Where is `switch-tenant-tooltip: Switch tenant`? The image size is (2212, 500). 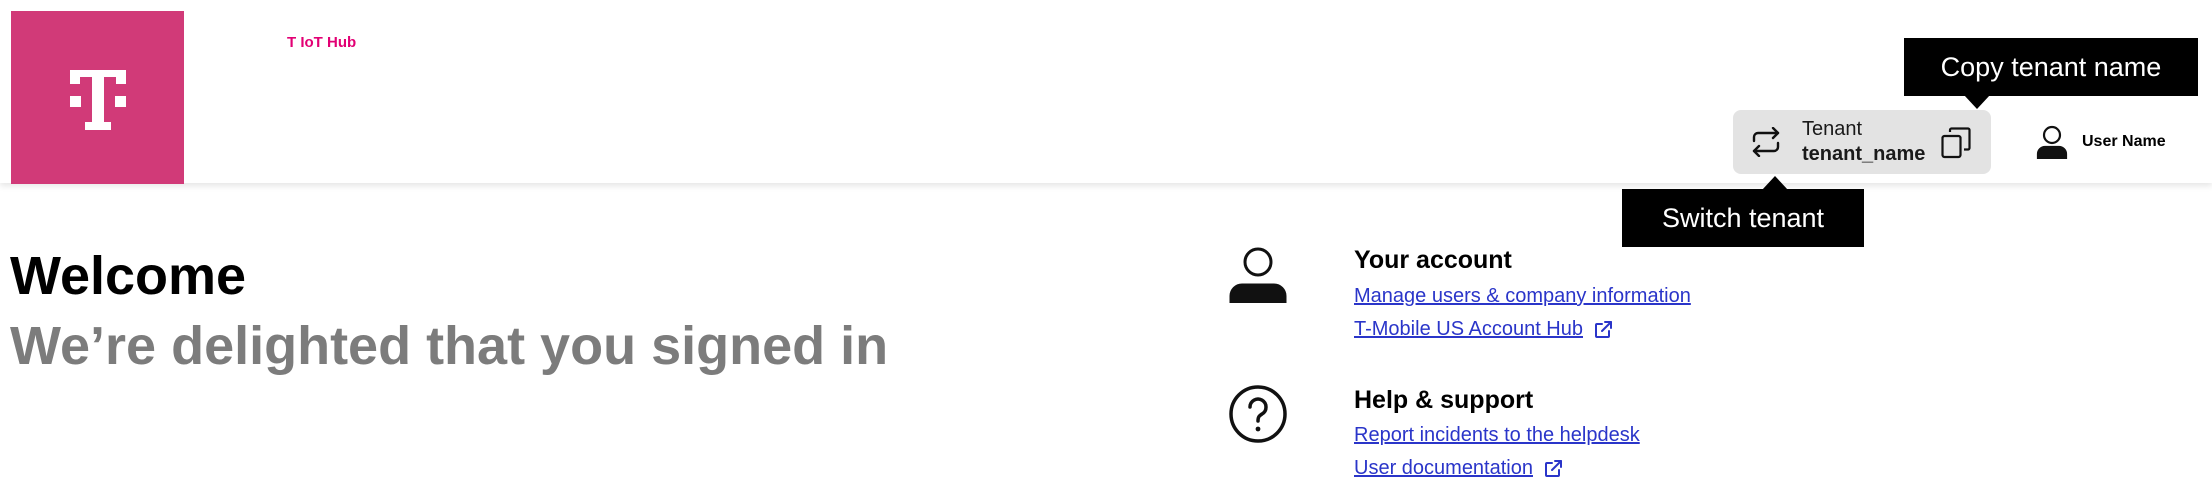 switch-tenant-tooltip: Switch tenant is located at coordinates (1743, 211).